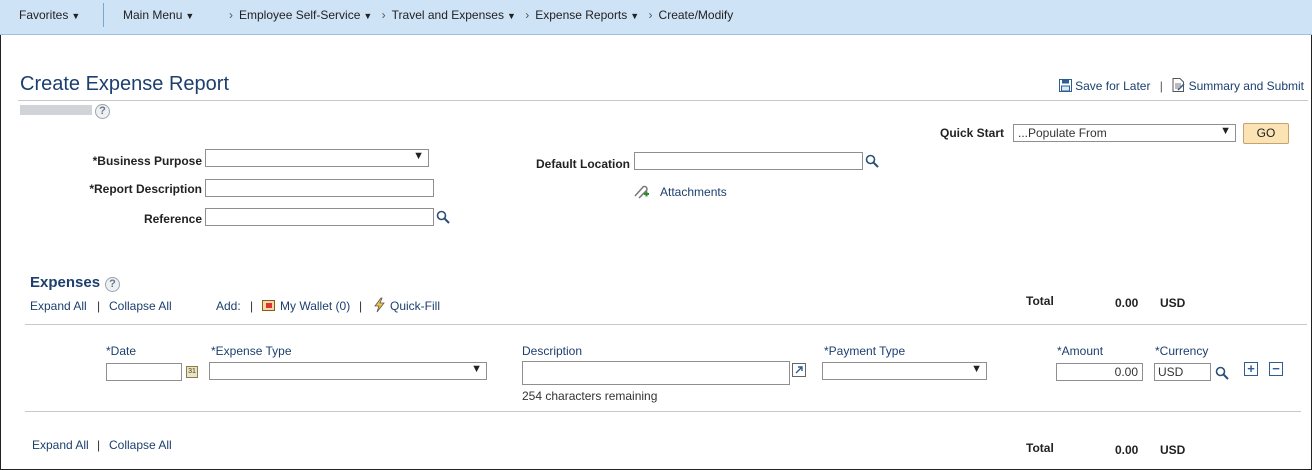 The width and height of the screenshot is (1312, 470). Describe the element at coordinates (1251, 369) in the screenshot. I see `add-row-plus-icon: +` at that location.